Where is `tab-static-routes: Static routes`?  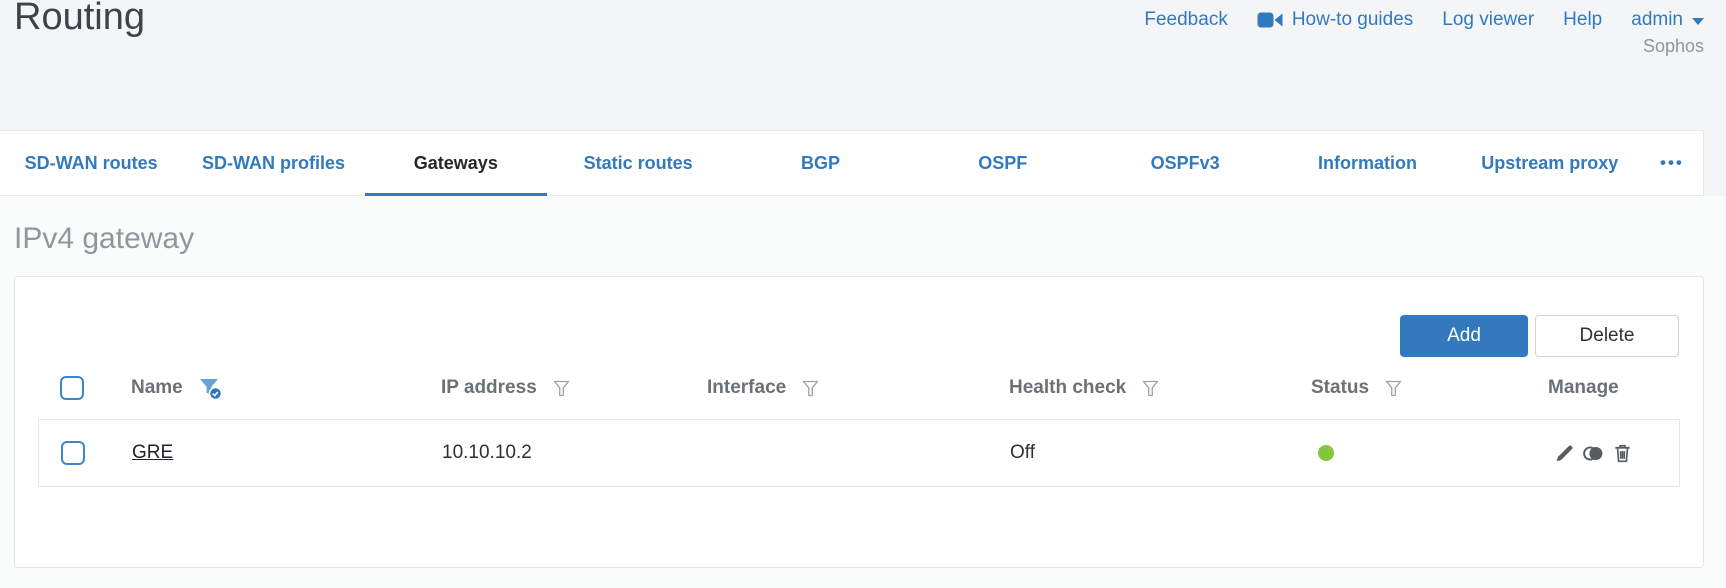 tab-static-routes: Static routes is located at coordinates (638, 163).